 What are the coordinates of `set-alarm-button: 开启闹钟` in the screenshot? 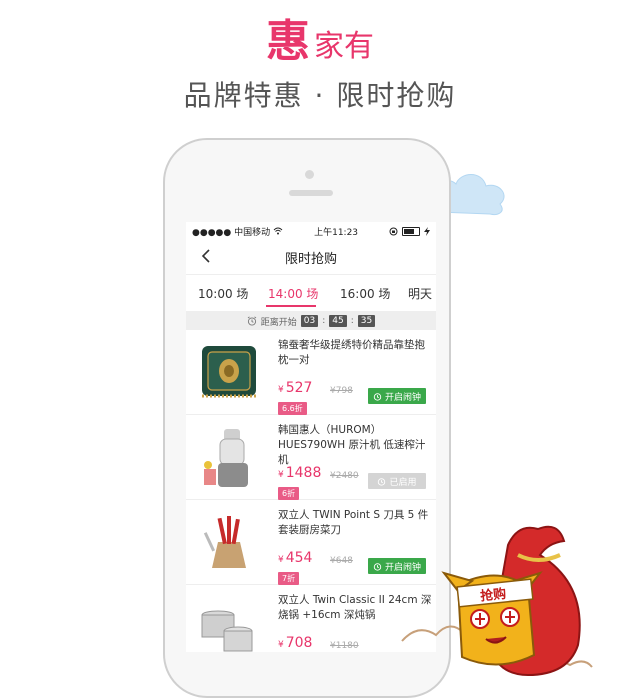 It's located at (397, 396).